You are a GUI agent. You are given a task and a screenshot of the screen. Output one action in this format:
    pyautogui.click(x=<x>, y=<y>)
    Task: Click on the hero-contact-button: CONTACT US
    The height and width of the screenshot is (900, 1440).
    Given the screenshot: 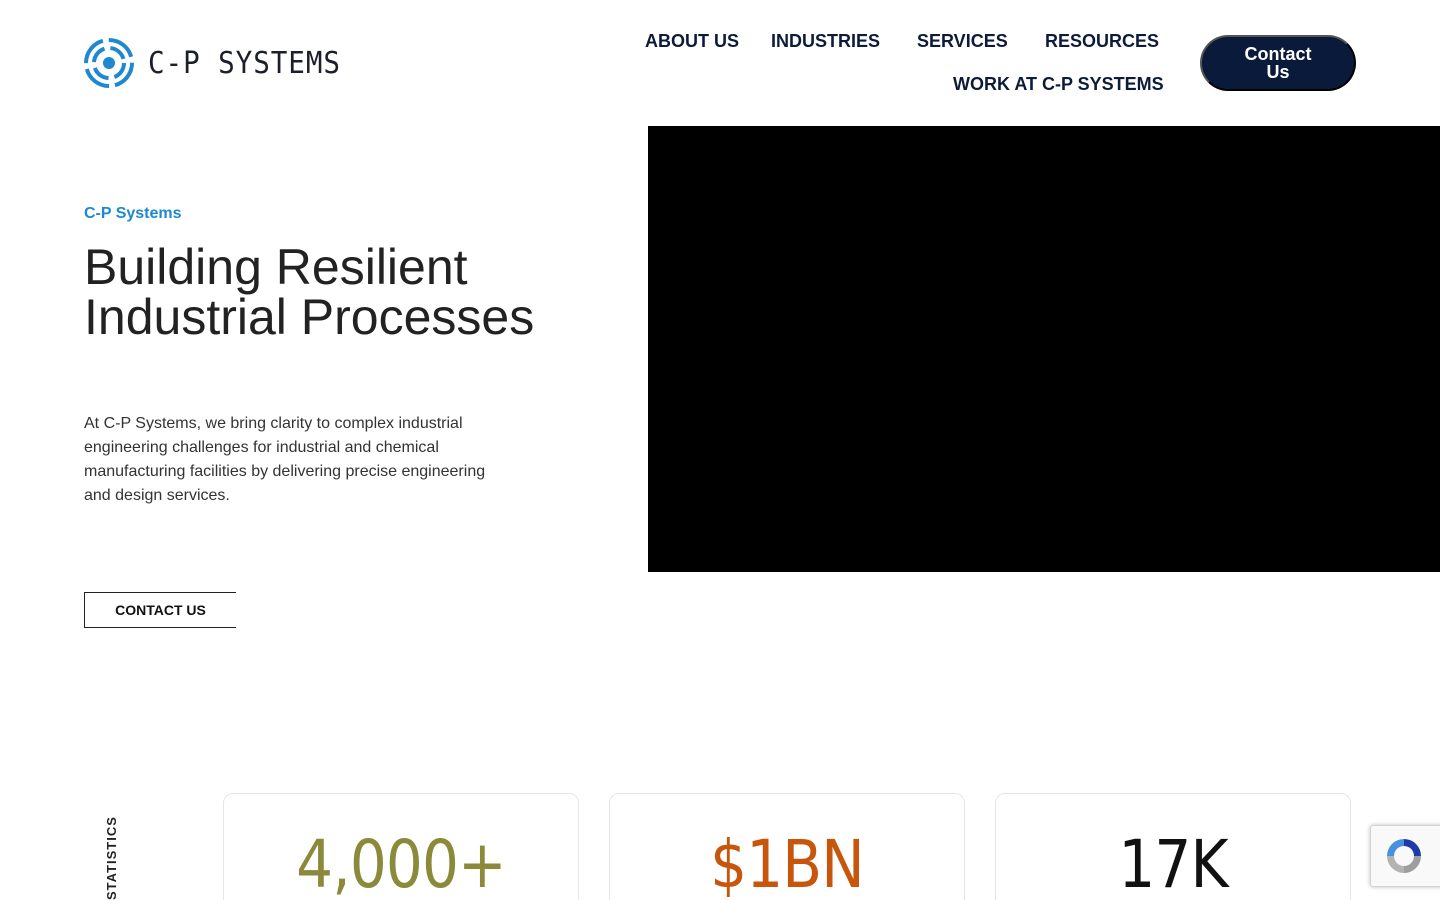 What is the action you would take?
    pyautogui.click(x=160, y=610)
    